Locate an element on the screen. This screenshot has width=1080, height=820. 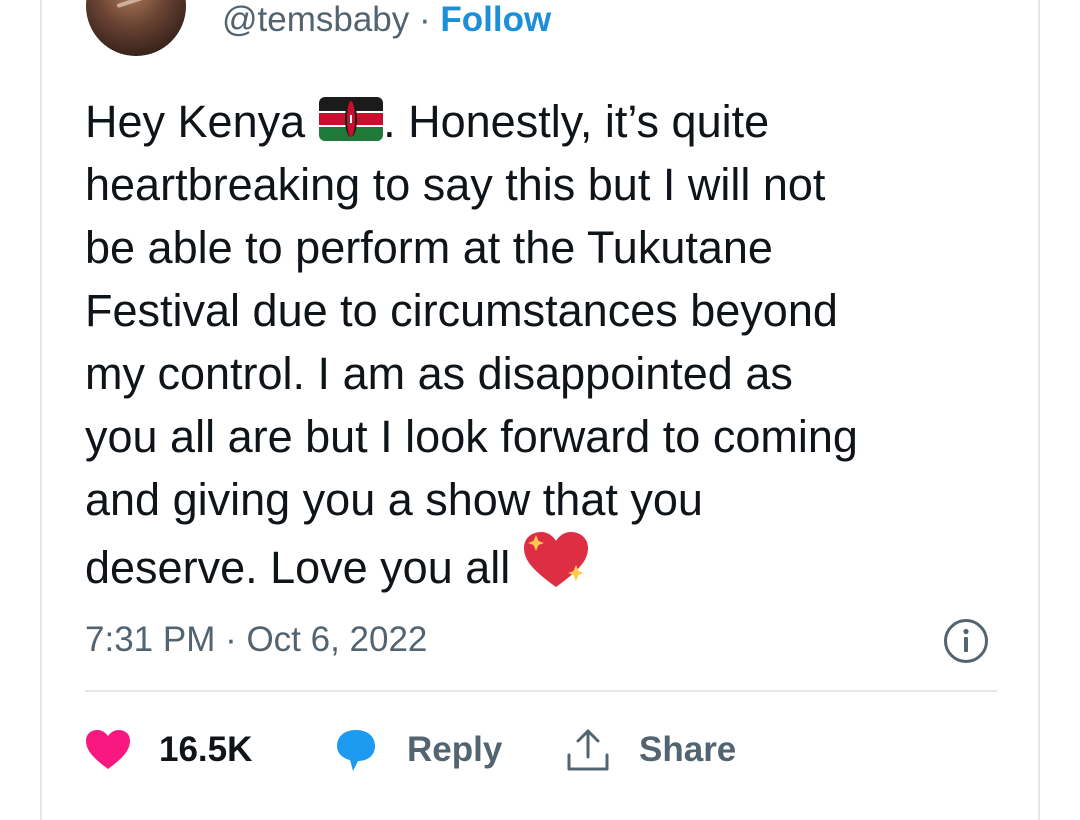
like-button: 16.5K is located at coordinates (168, 750).